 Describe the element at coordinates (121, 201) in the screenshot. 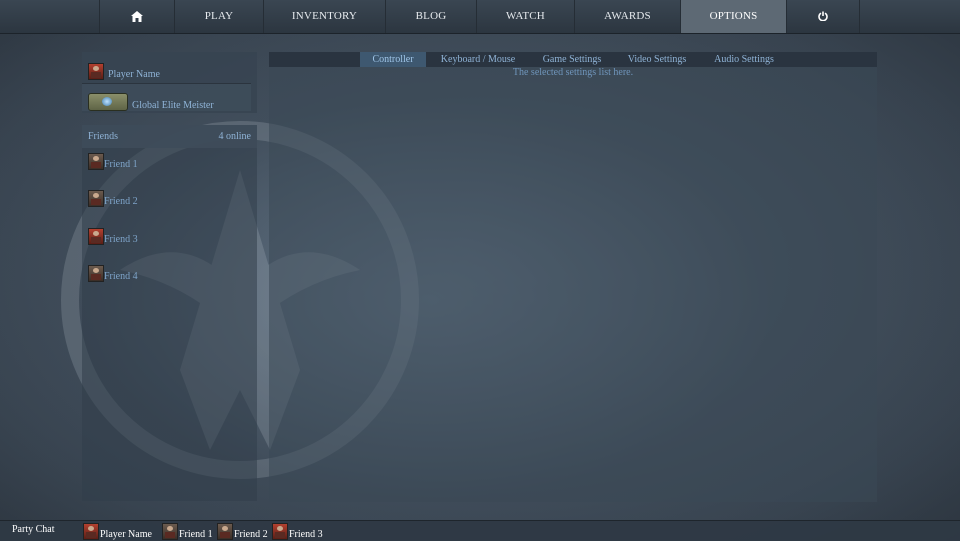

I see `friend-name: Friend 2` at that location.